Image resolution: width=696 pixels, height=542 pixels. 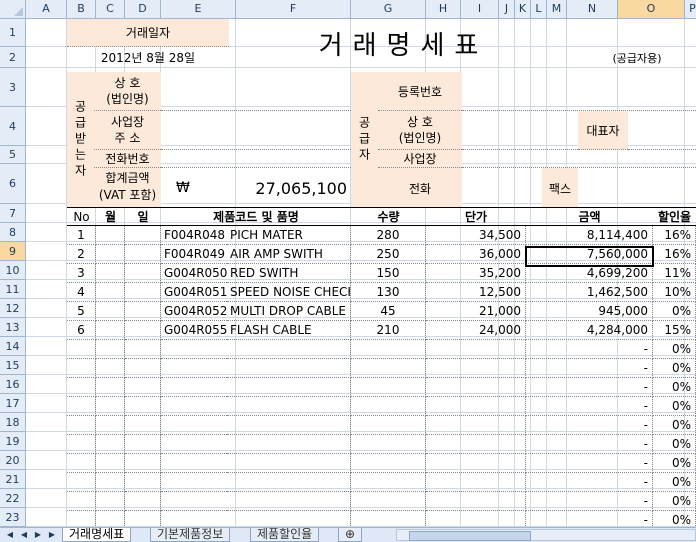 What do you see at coordinates (388, 311) in the screenshot?
I see `cell-qty: 45` at bounding box center [388, 311].